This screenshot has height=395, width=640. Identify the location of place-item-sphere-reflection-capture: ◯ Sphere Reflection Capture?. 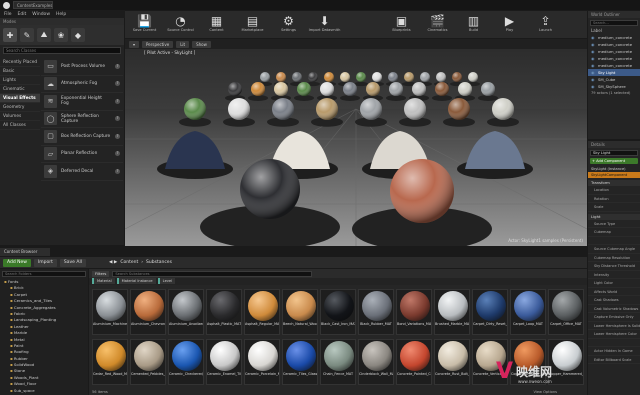
(82, 119).